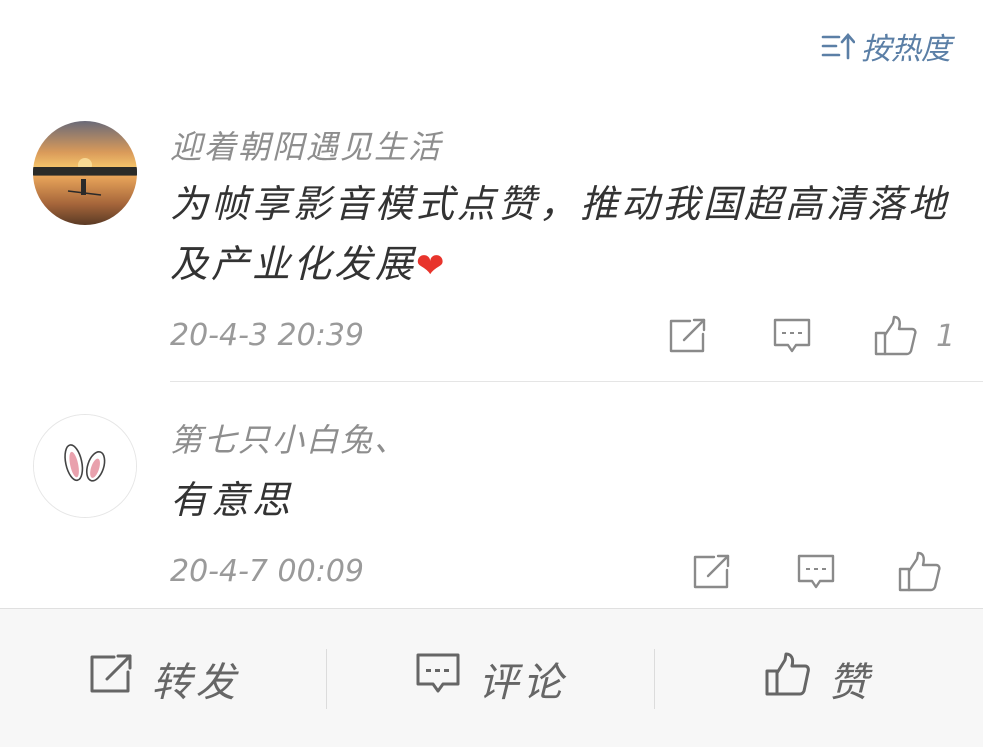 The width and height of the screenshot is (983, 747). Describe the element at coordinates (560, 234) in the screenshot. I see `comment-text-body: 为帧享影音模式点赞，推动我国超高清落地及产业化发展` at that location.